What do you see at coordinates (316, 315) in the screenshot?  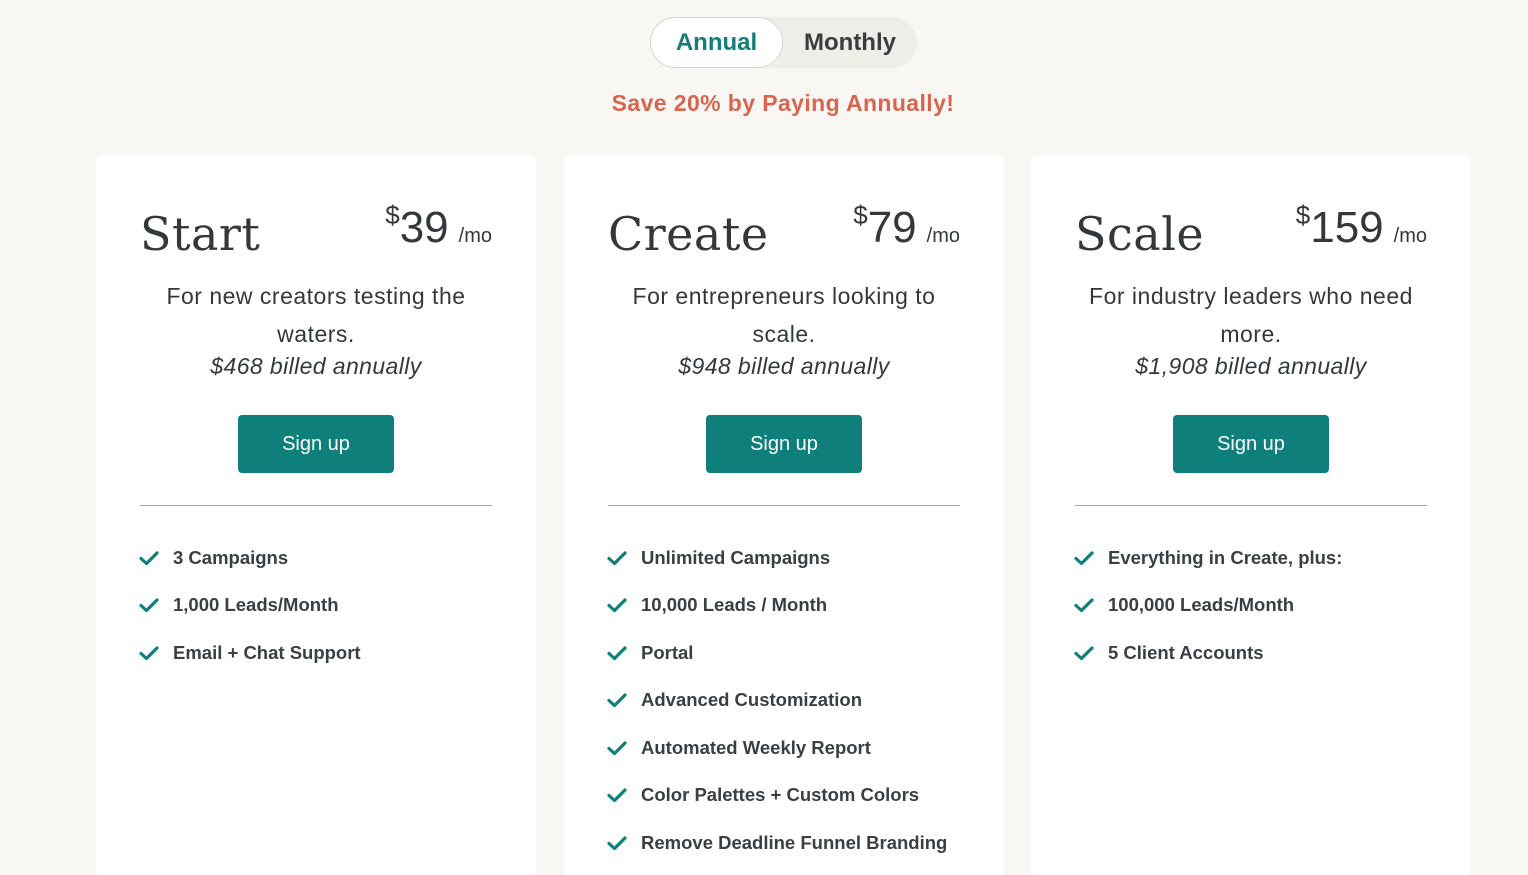 I see `plan-description: For new creators testing the waters.` at bounding box center [316, 315].